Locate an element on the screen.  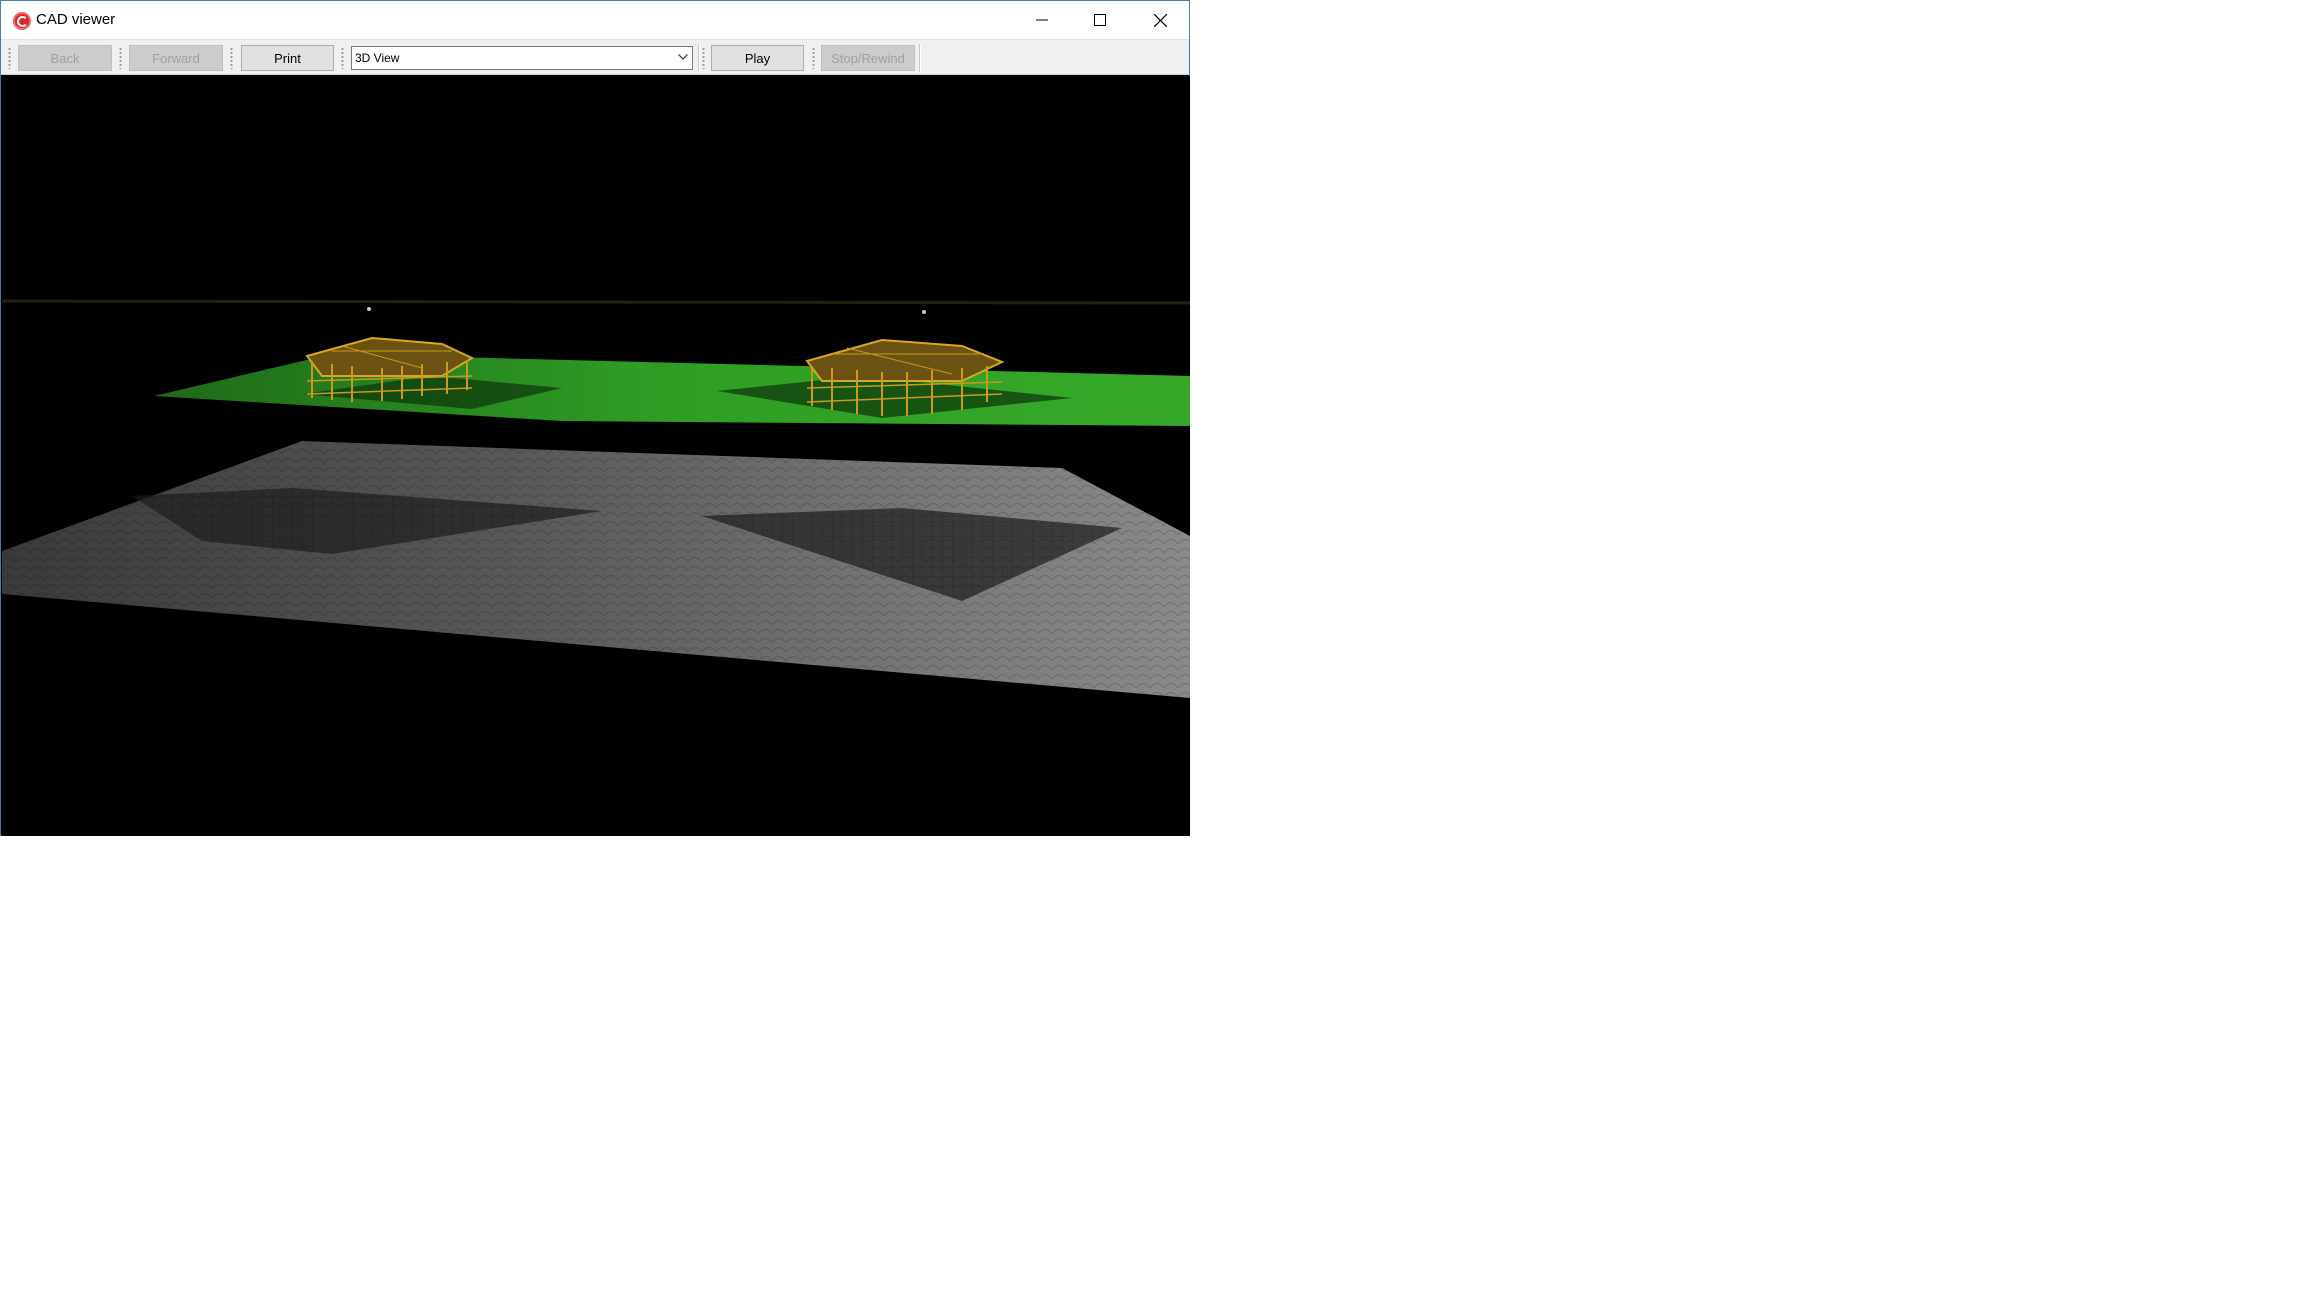
horizon-line is located at coordinates (596, 302).